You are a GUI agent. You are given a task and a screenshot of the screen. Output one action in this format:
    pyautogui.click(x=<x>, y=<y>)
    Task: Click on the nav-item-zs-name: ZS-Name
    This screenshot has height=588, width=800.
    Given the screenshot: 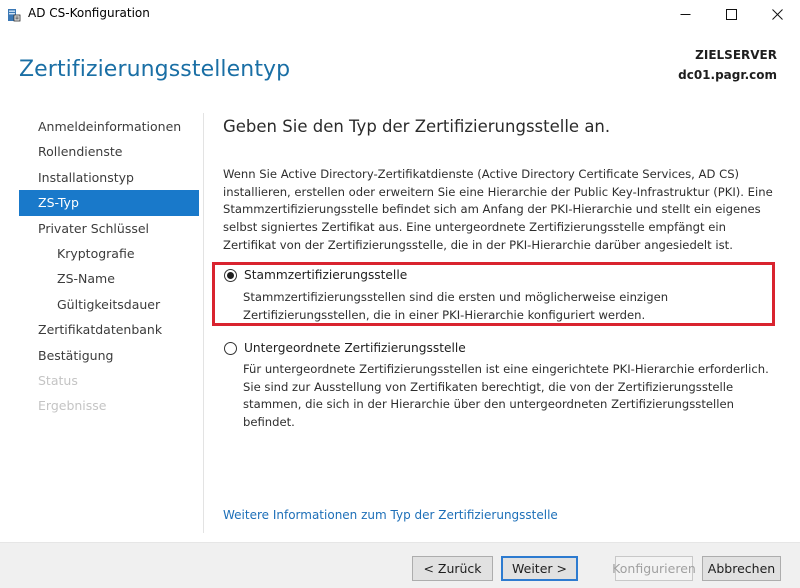 What is the action you would take?
    pyautogui.click(x=109, y=278)
    